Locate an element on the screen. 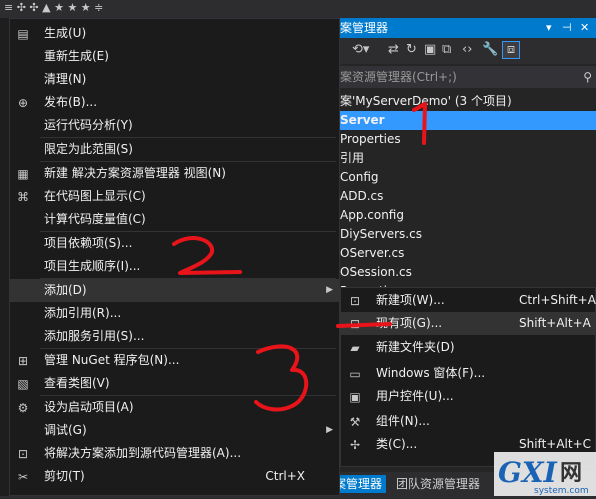 This screenshot has height=499, width=596. watermark-logo: GXI 网 system.com is located at coordinates (545, 474).